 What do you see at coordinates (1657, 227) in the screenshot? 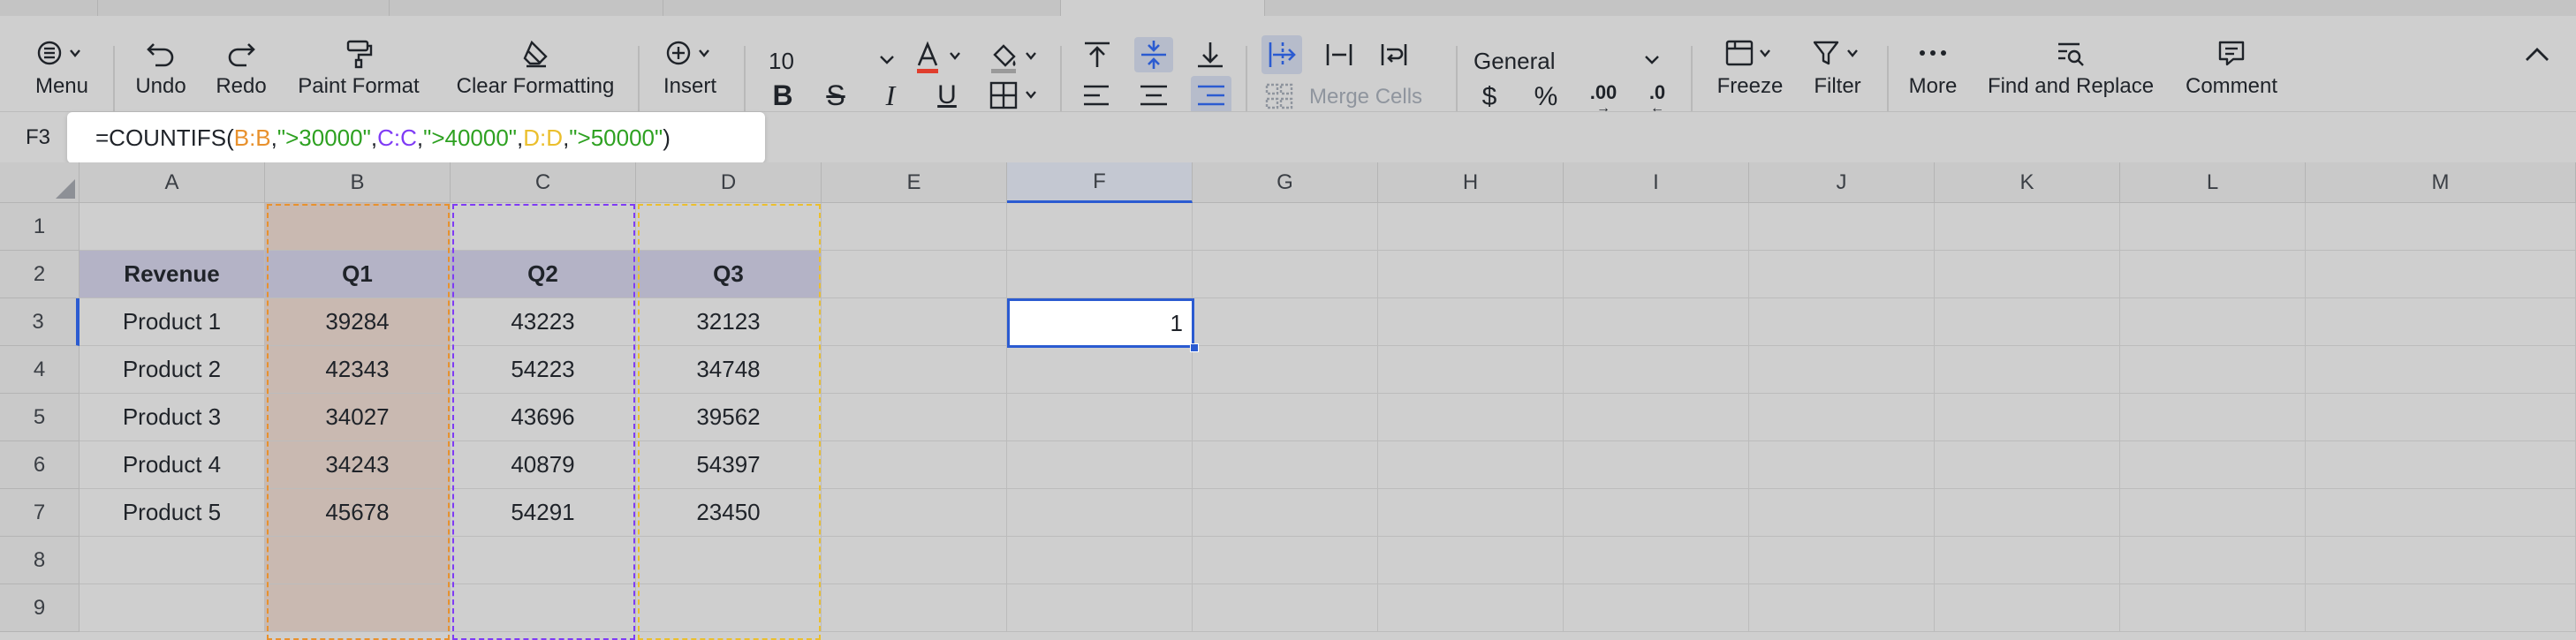
I see `cell-i1` at bounding box center [1657, 227].